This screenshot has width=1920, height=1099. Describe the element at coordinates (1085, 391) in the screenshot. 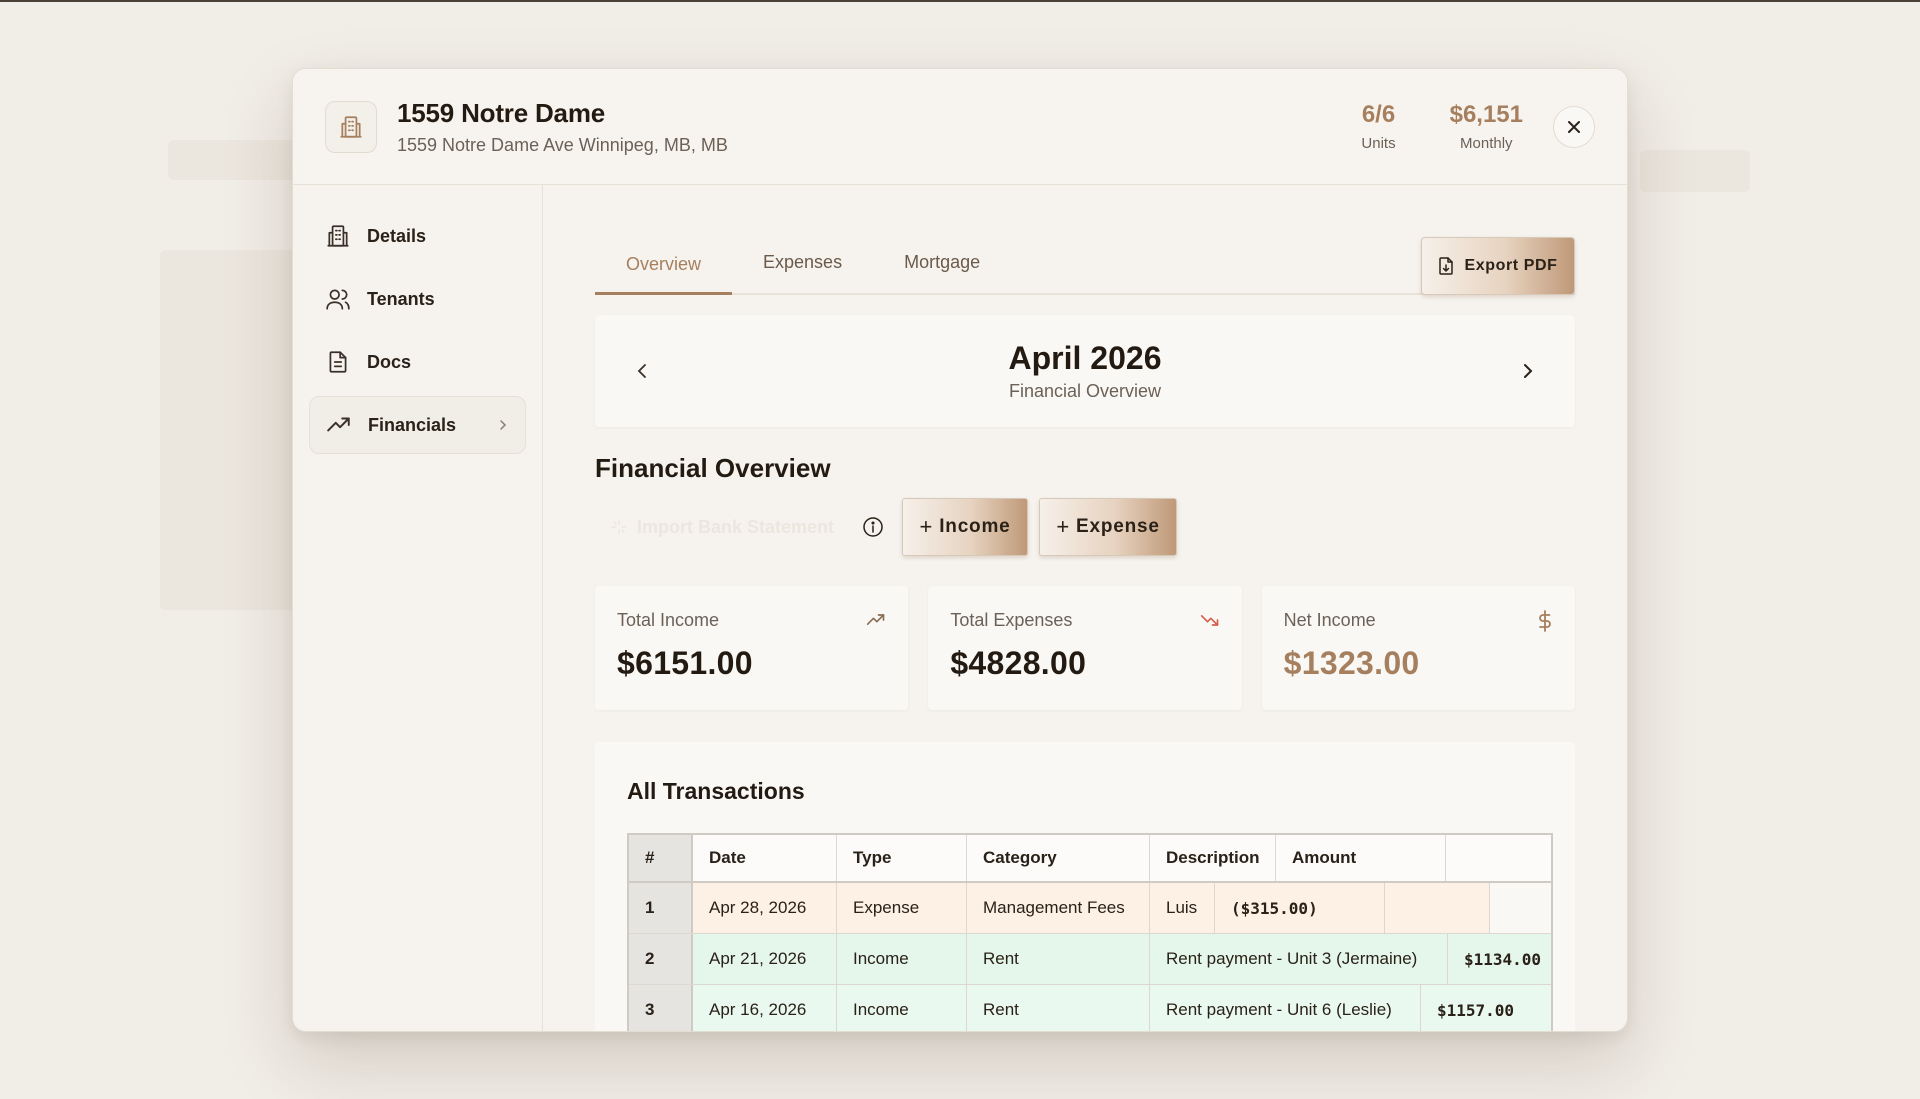

I see `month-subtitle: Financial Overview` at that location.